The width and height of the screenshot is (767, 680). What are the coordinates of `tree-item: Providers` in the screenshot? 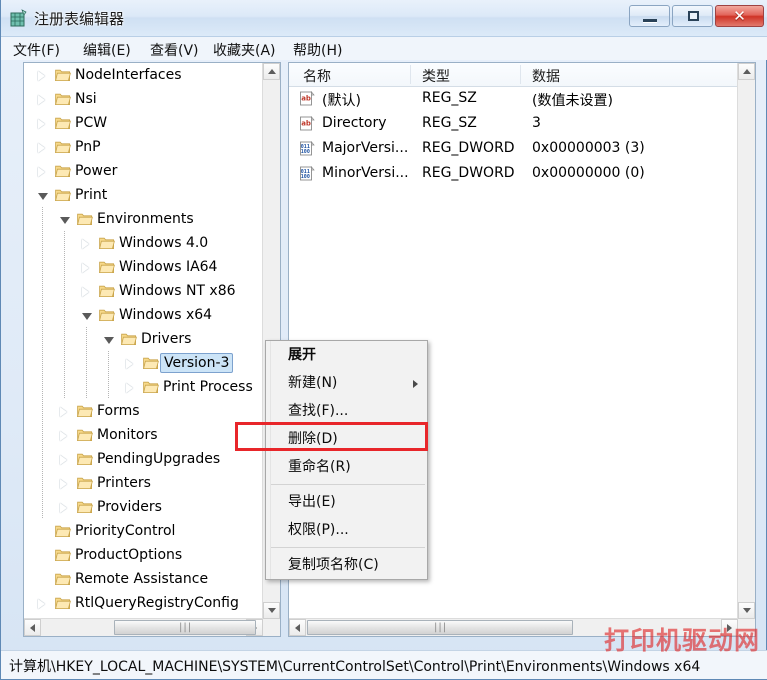 It's located at (141, 507).